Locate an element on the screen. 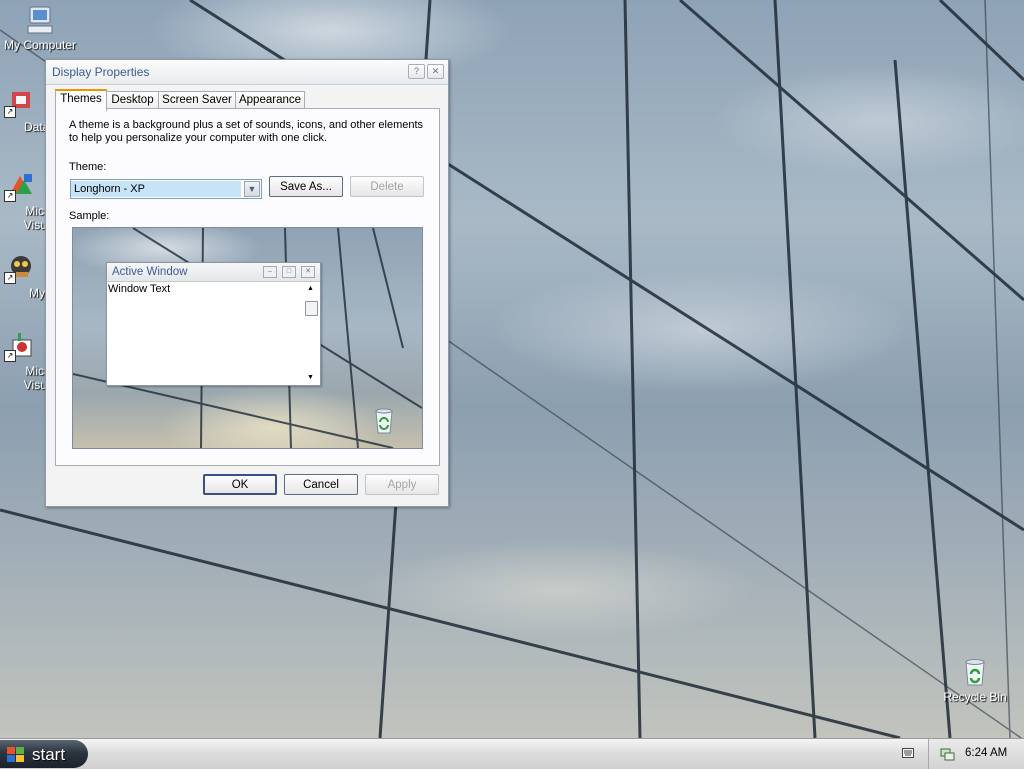 The image size is (1024, 769). dialog-titlebar: Display Properties ? ✕ is located at coordinates (247, 72).